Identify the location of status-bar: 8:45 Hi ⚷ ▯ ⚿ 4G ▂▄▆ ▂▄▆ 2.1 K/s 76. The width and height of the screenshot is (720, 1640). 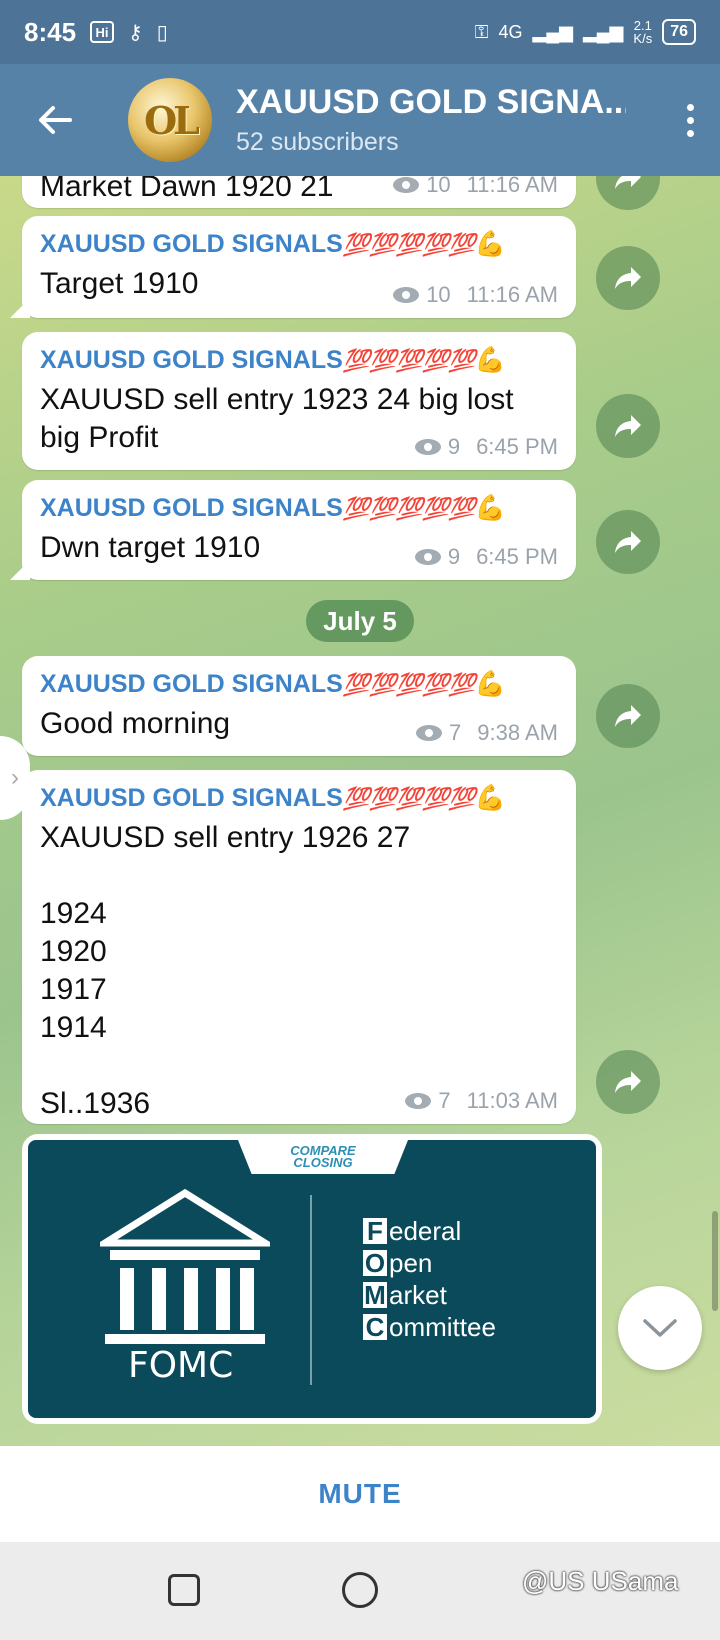
(360, 32).